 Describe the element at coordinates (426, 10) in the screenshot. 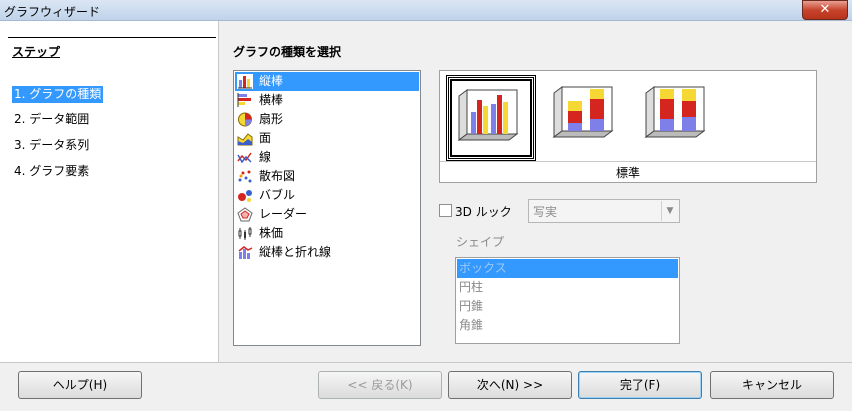

I see `title-bar: グラフウィザード ✕` at that location.